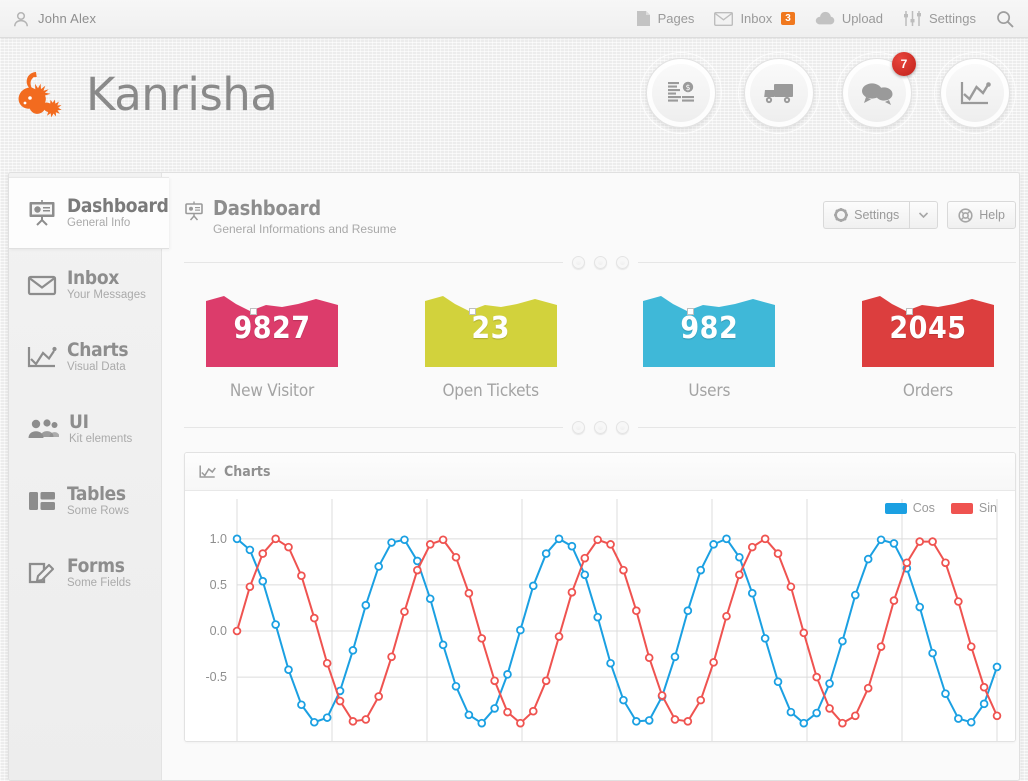 The height and width of the screenshot is (781, 1028). What do you see at coordinates (45, 94) in the screenshot?
I see `lizard-logo-icon` at bounding box center [45, 94].